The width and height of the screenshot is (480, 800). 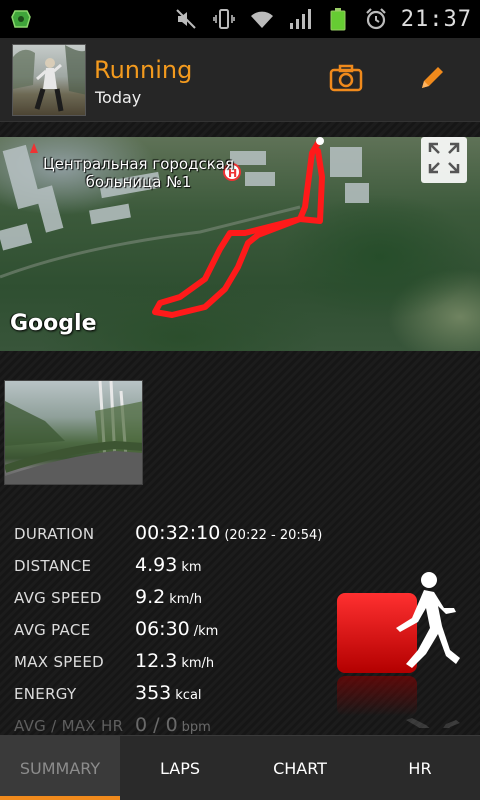 I want to click on alarm-icon, so click(x=376, y=19).